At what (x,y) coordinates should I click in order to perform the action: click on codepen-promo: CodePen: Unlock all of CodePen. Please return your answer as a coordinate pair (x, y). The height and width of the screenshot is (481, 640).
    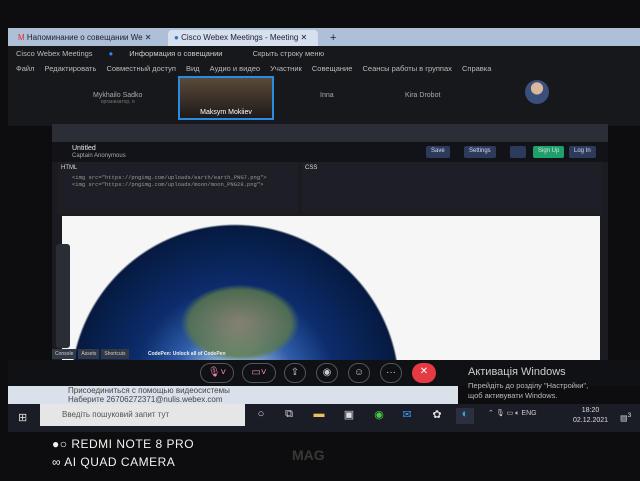
    Looking at the image, I should click on (187, 354).